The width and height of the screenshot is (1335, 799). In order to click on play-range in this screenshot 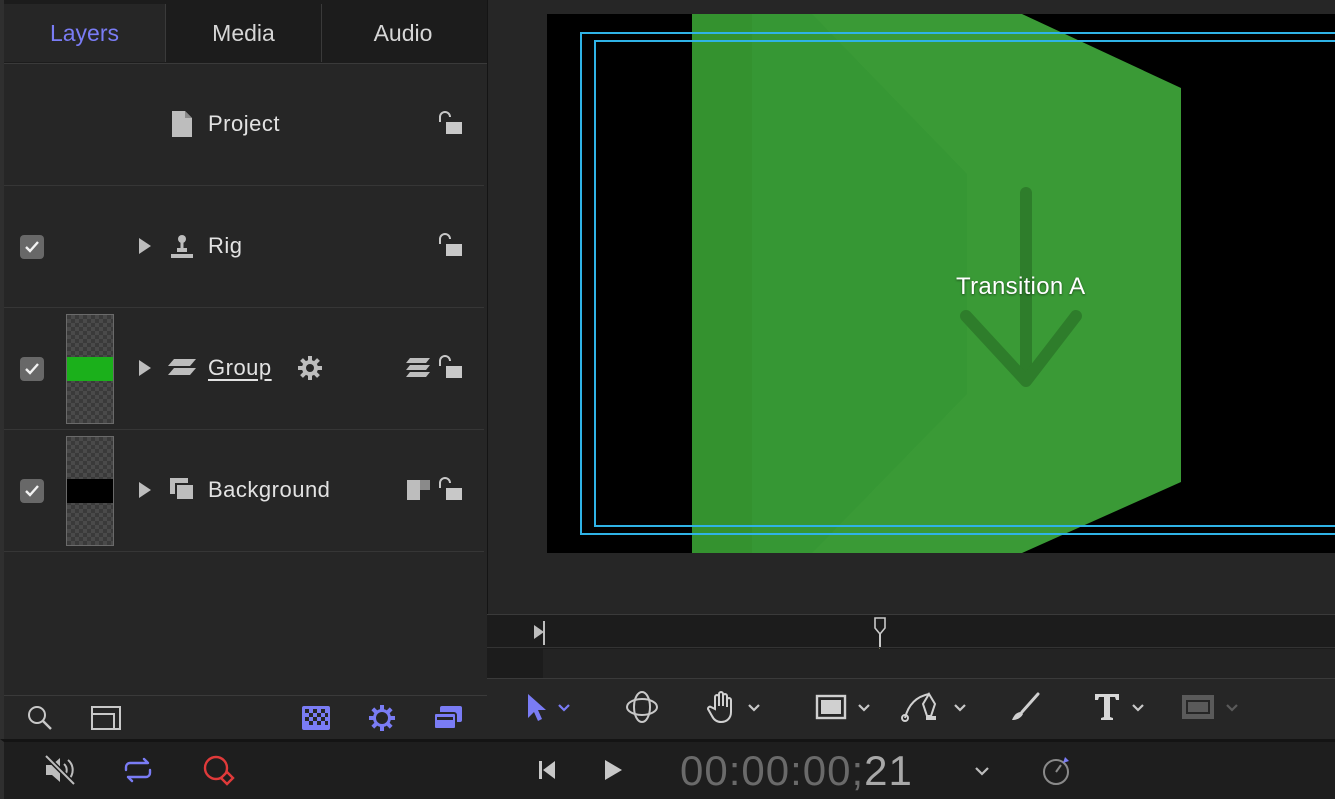, I will do `click(939, 664)`.